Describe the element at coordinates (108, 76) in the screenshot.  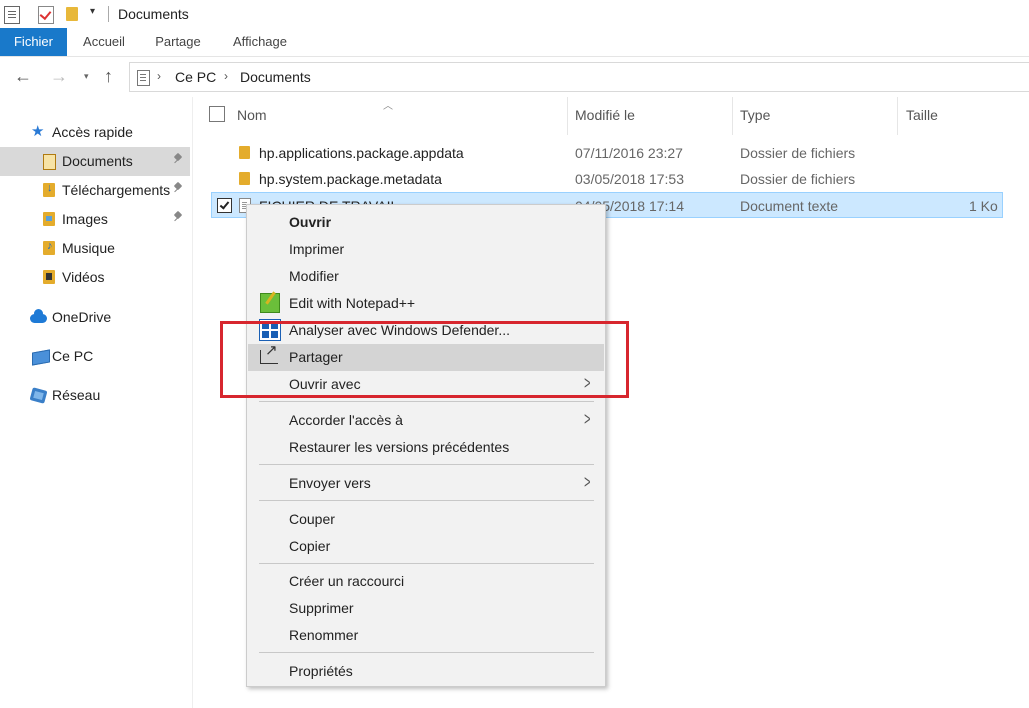
I see `up-arrow-icon: ↑` at that location.